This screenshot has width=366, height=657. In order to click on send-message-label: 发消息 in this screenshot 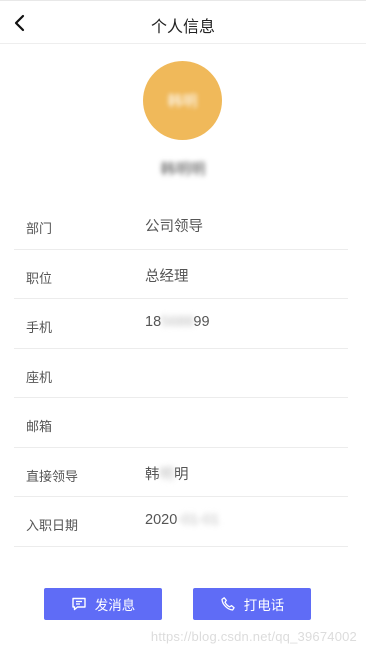, I will do `click(115, 605)`.